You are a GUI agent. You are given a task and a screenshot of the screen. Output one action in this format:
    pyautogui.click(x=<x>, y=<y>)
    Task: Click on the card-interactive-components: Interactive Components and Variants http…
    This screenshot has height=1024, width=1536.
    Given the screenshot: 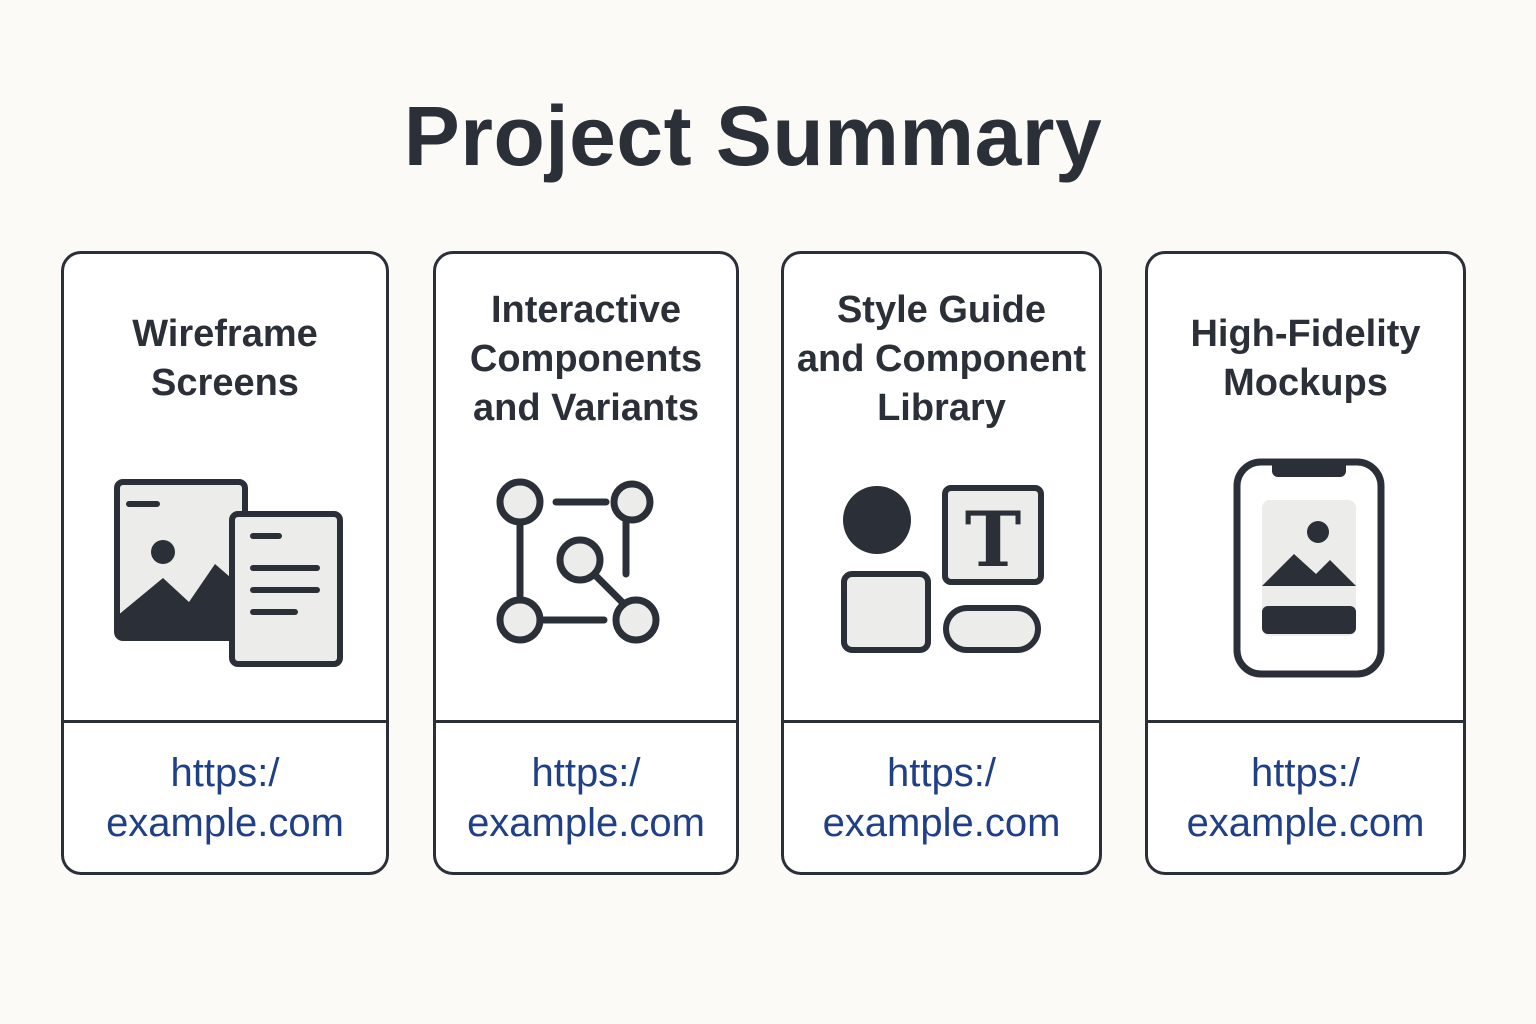 What is the action you would take?
    pyautogui.click(x=586, y=563)
    